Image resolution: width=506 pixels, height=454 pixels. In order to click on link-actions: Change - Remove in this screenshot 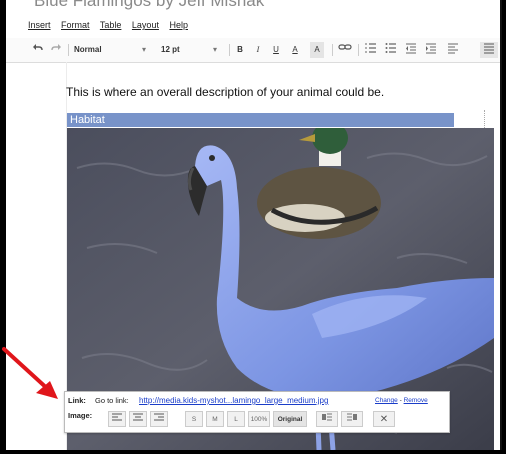, I will do `click(401, 400)`.